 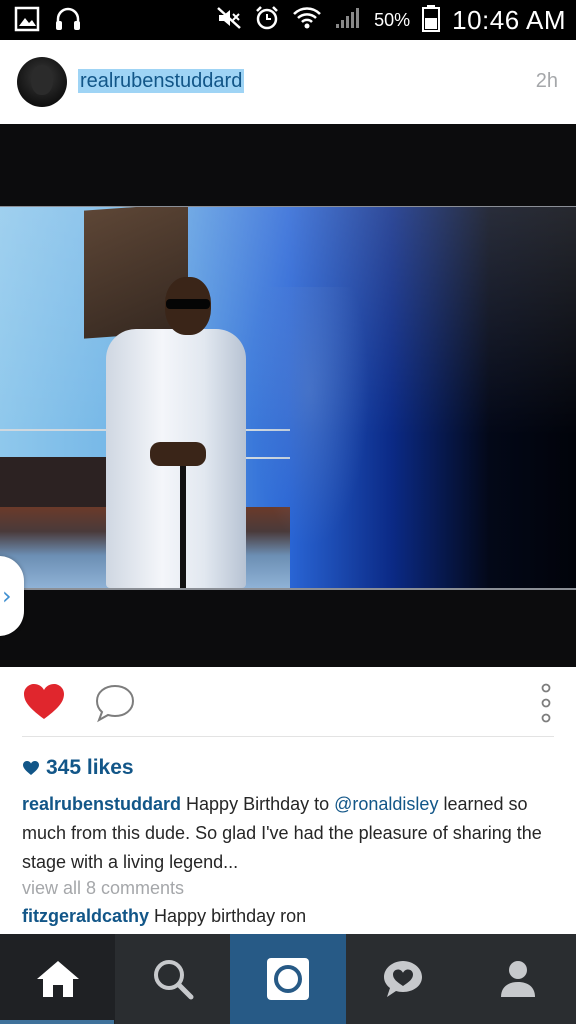 I want to click on profile-icon, so click(x=518, y=979).